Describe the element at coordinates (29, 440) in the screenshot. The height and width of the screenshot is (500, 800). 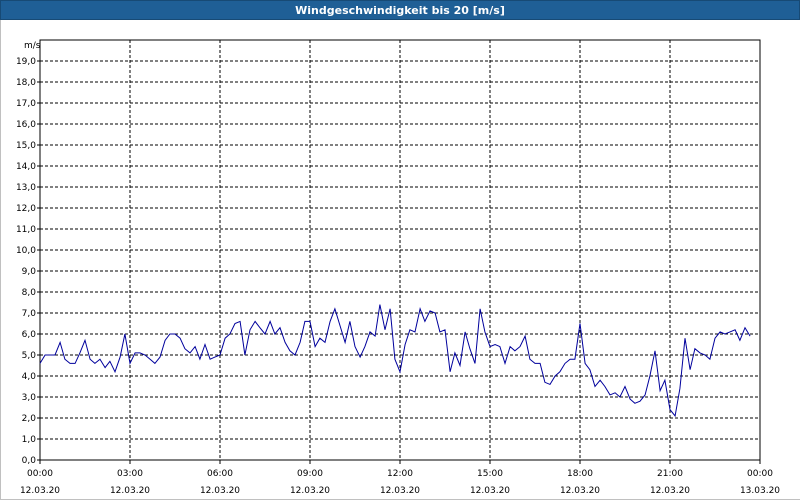
I see `y-tick-label: 1,0` at that location.